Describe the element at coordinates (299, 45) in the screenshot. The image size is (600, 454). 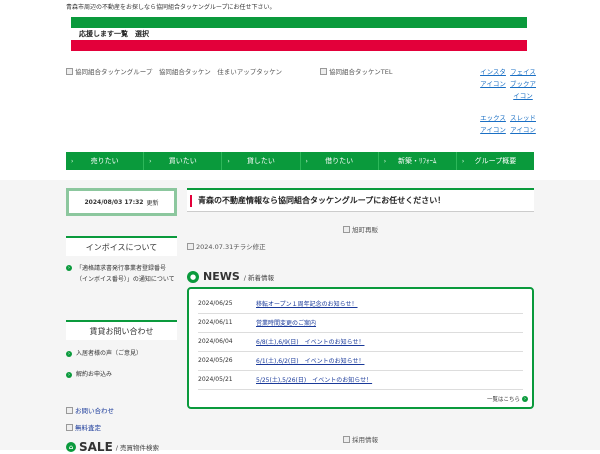
I see `red-banner` at that location.